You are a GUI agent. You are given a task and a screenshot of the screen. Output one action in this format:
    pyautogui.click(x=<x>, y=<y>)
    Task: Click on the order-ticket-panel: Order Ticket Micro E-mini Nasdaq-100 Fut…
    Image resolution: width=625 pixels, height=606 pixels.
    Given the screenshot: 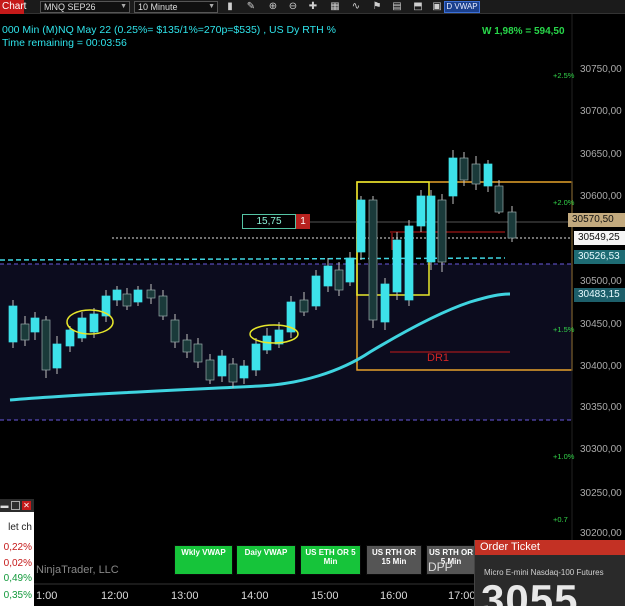 What is the action you would take?
    pyautogui.click(x=549, y=573)
    